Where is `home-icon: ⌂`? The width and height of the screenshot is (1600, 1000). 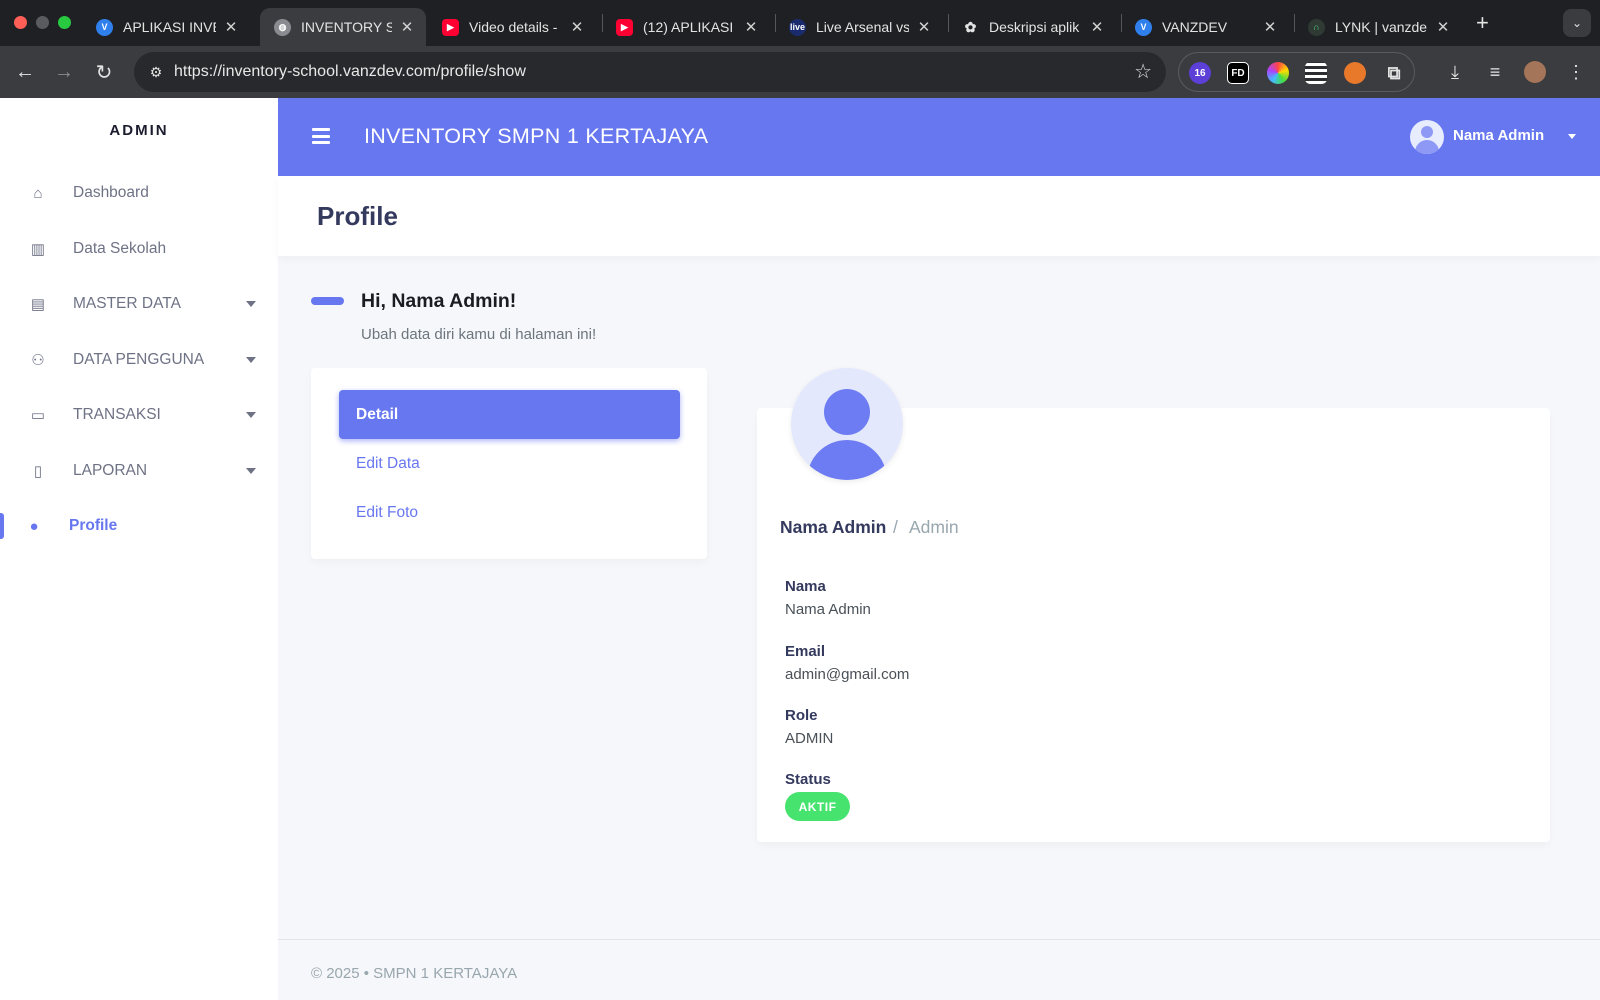 home-icon: ⌂ is located at coordinates (38, 193).